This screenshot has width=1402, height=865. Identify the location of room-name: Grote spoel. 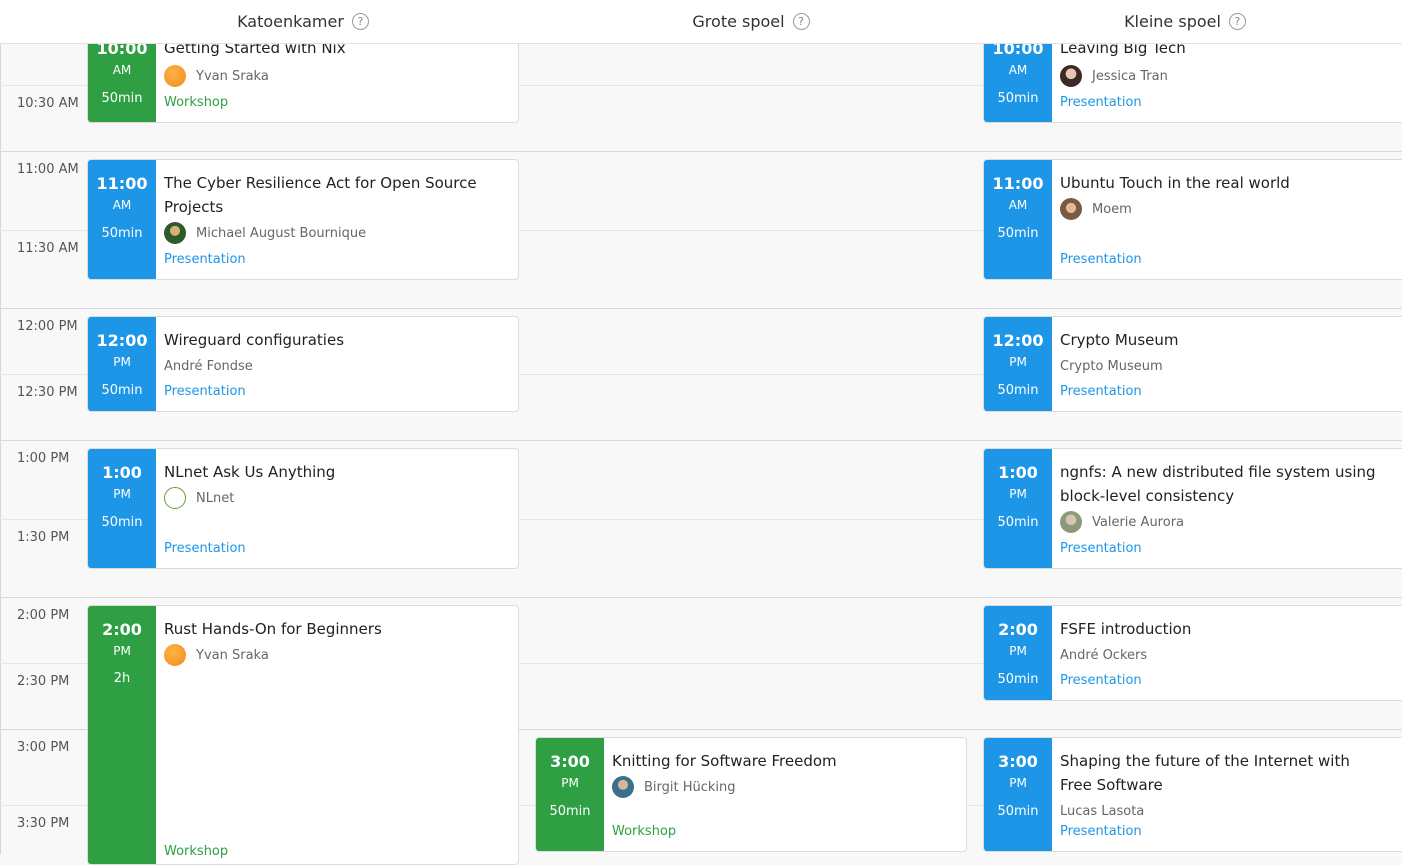
(738, 21).